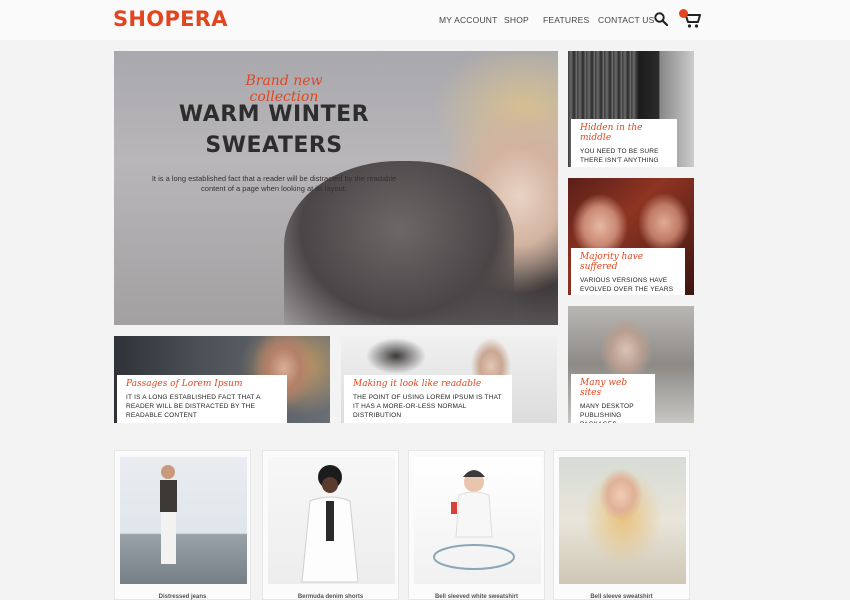  I want to click on hero-title-line2: SWEATERS, so click(274, 145).